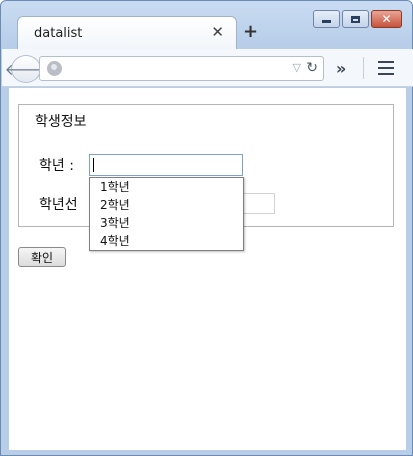  I want to click on address-bar: ▽ ↻, so click(181, 68).